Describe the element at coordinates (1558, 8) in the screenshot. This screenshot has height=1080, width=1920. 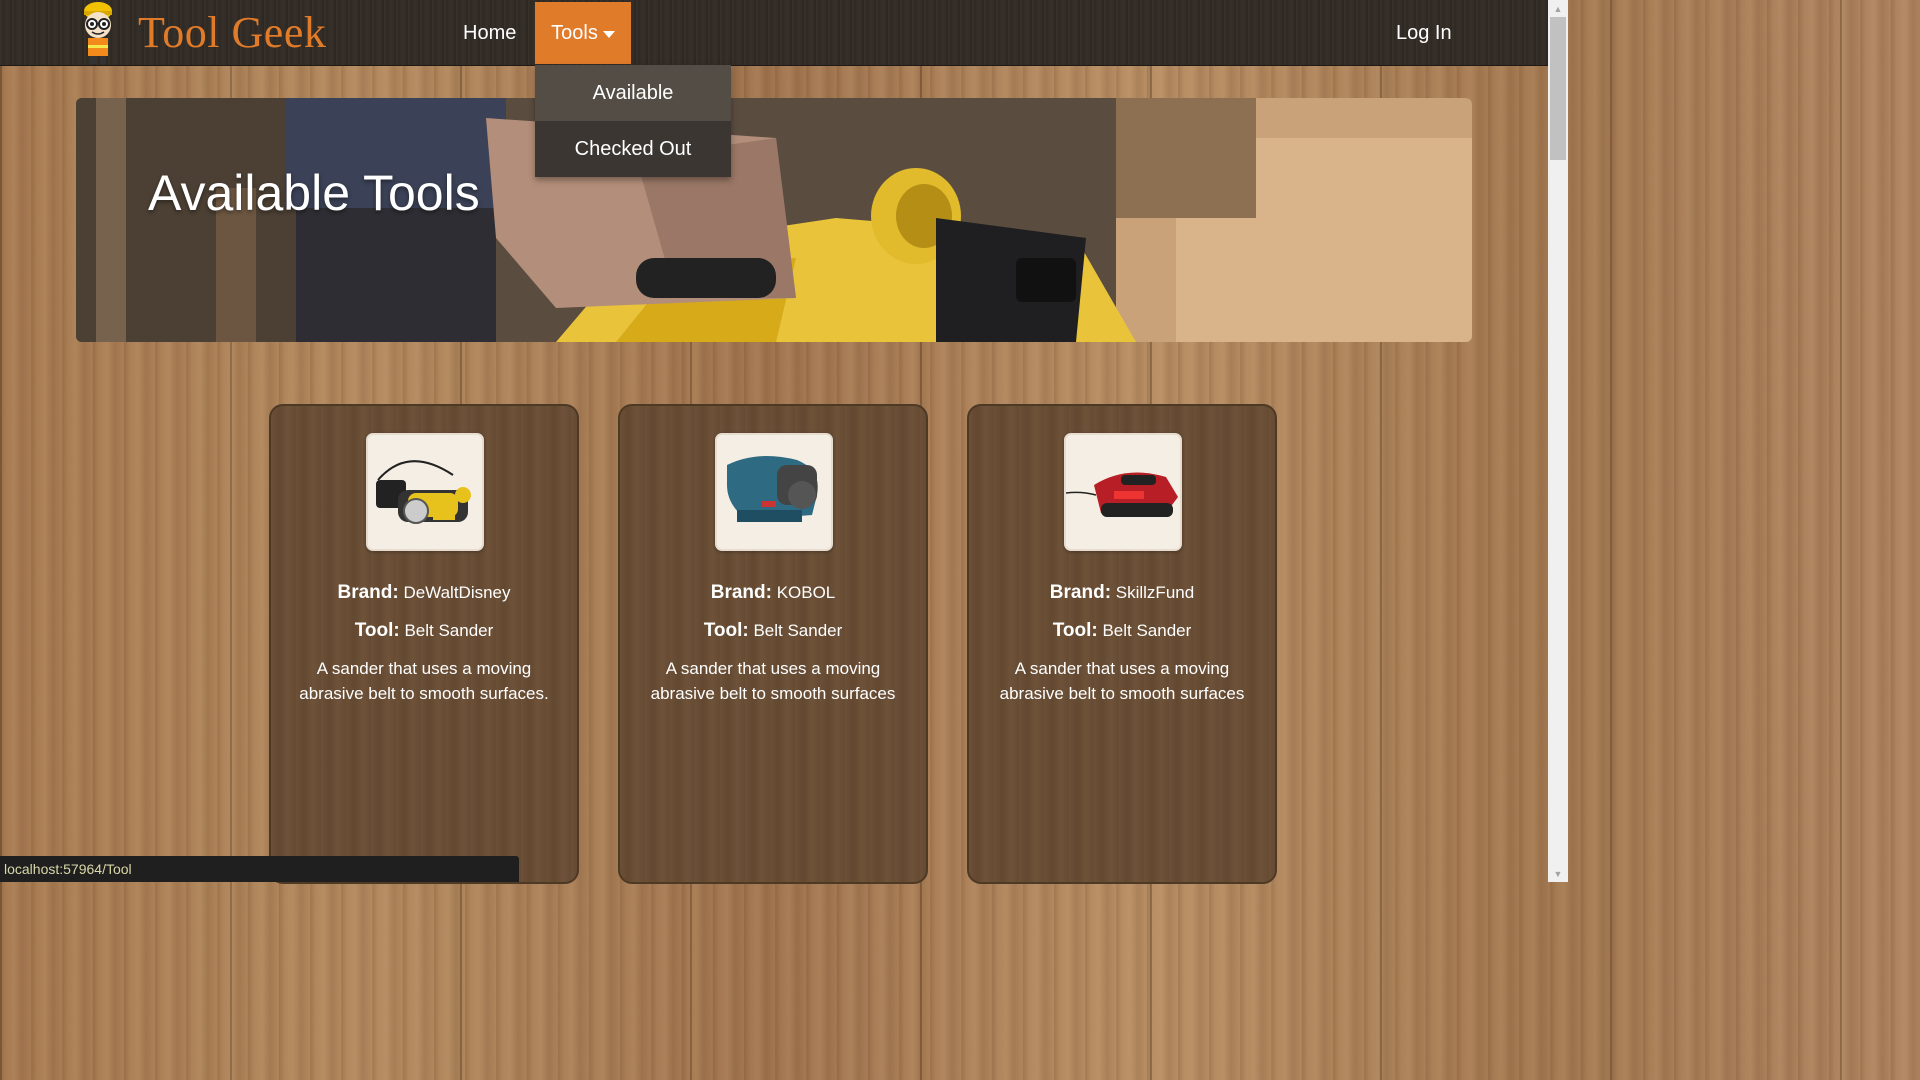
I see `scroll-up-arrow-icon: ▲` at that location.